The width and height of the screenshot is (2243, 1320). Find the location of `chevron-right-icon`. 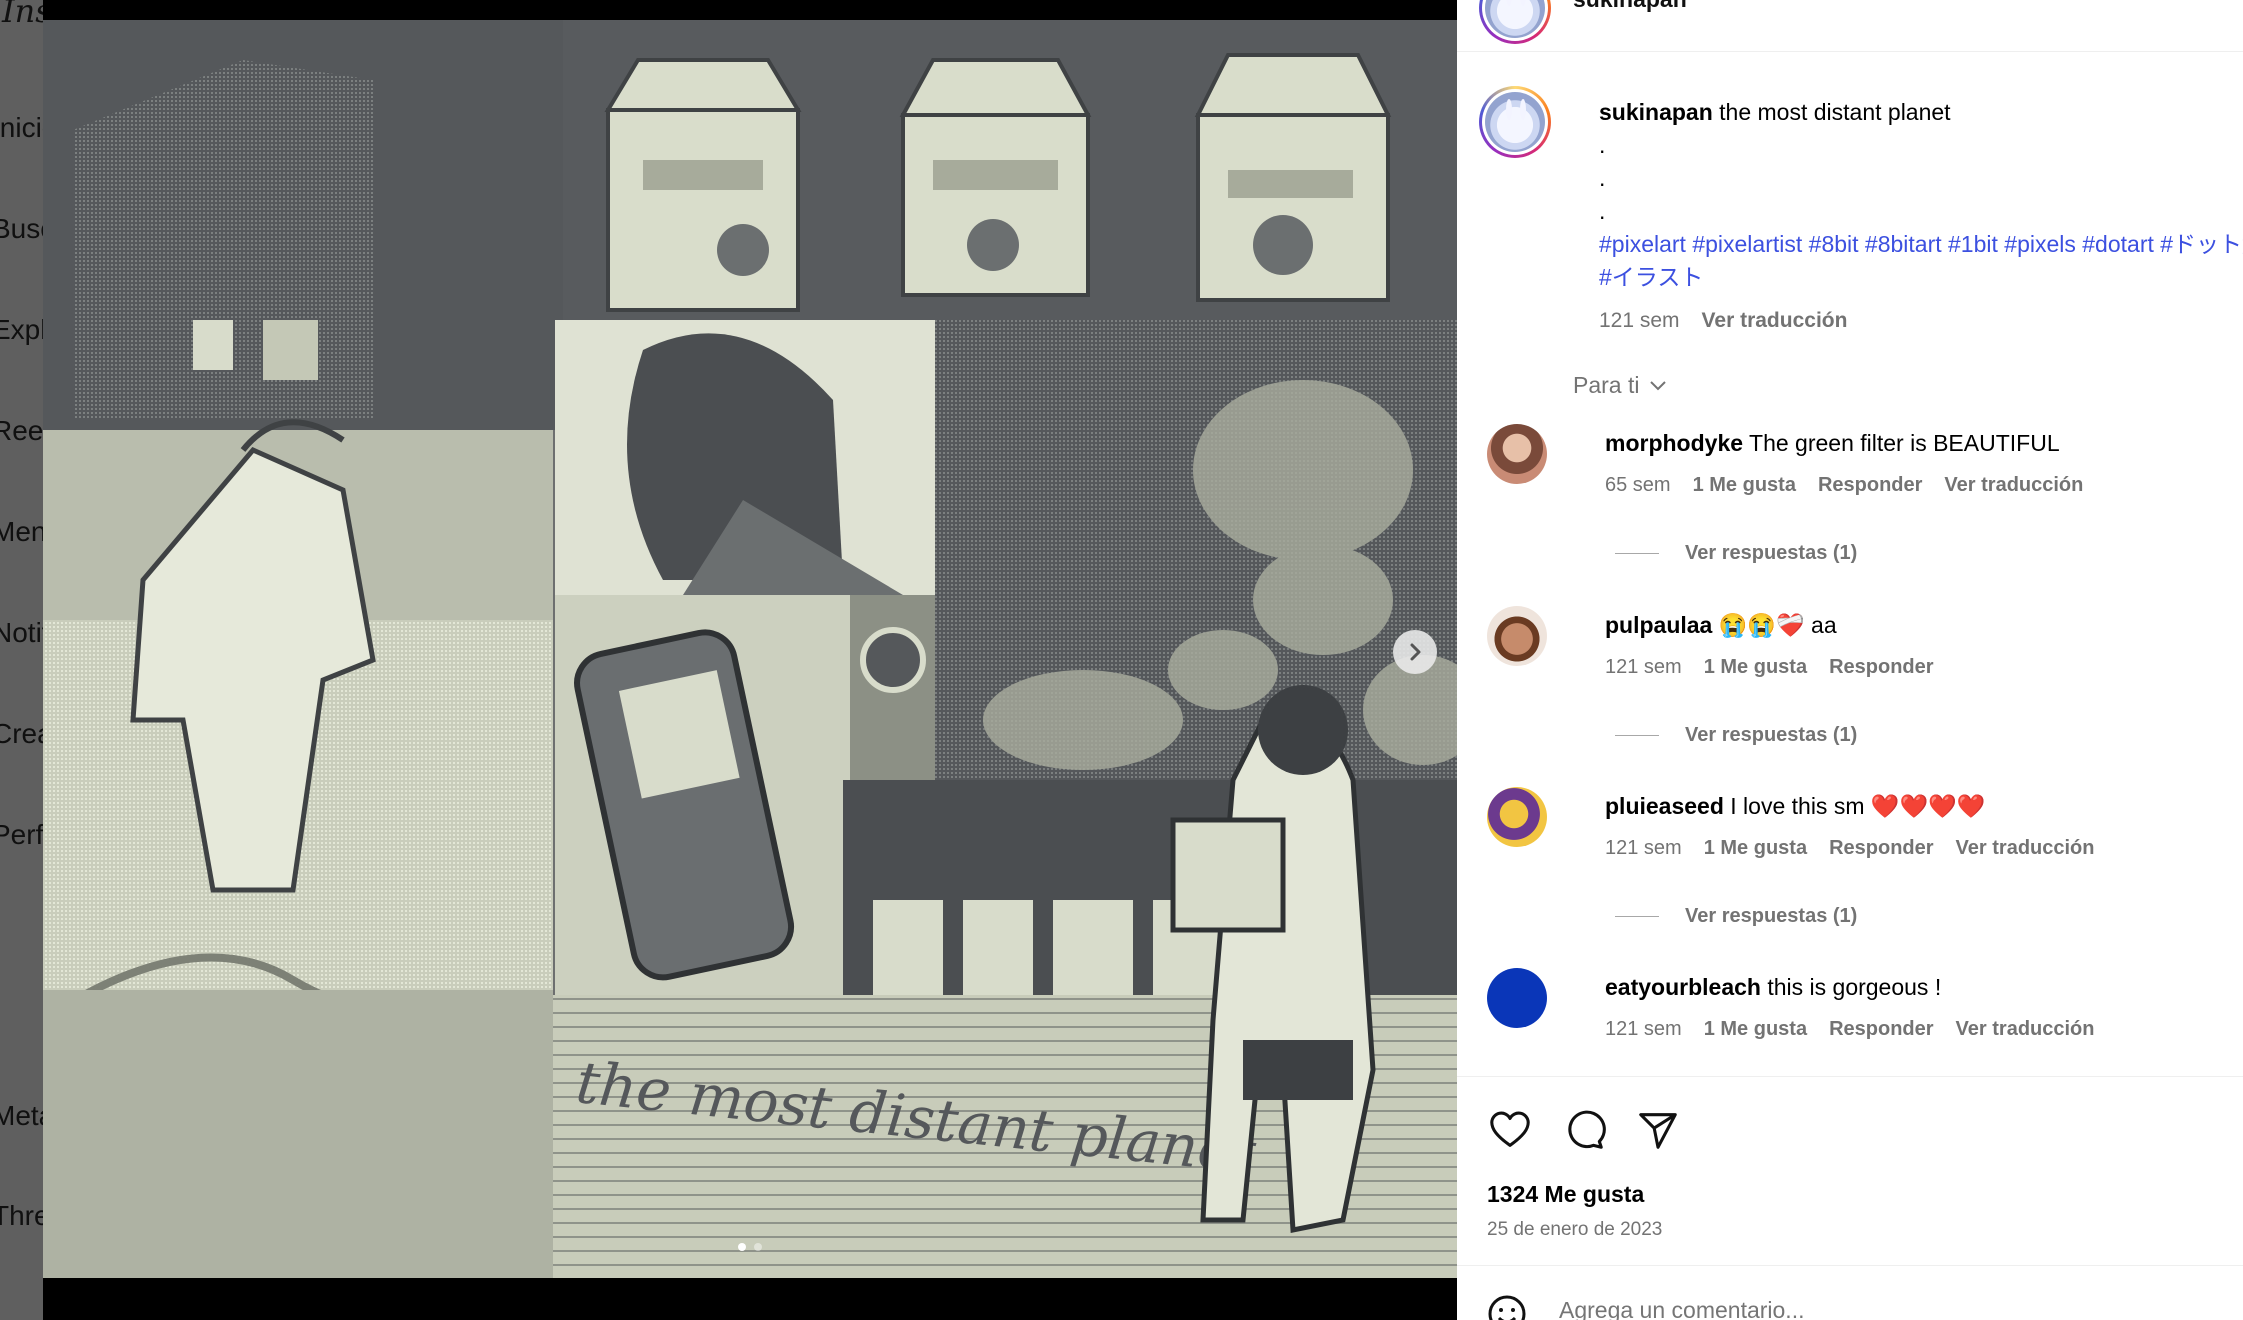

chevron-right-icon is located at coordinates (1415, 652).